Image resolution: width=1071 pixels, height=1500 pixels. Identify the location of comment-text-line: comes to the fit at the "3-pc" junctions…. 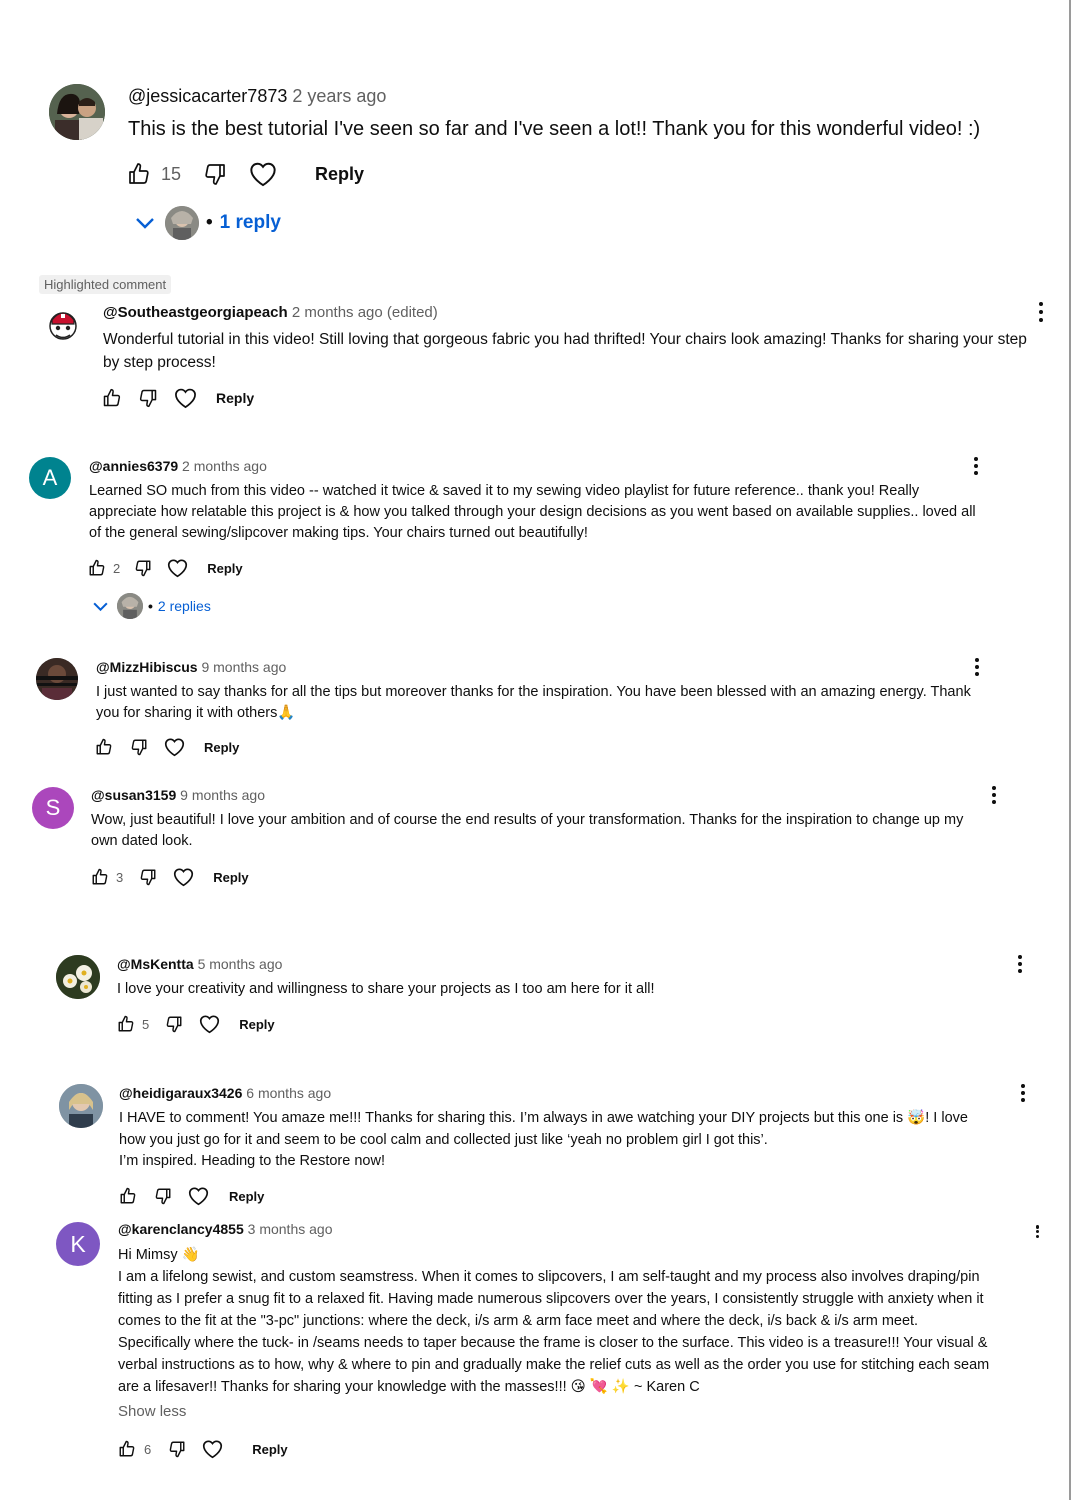
(518, 1321).